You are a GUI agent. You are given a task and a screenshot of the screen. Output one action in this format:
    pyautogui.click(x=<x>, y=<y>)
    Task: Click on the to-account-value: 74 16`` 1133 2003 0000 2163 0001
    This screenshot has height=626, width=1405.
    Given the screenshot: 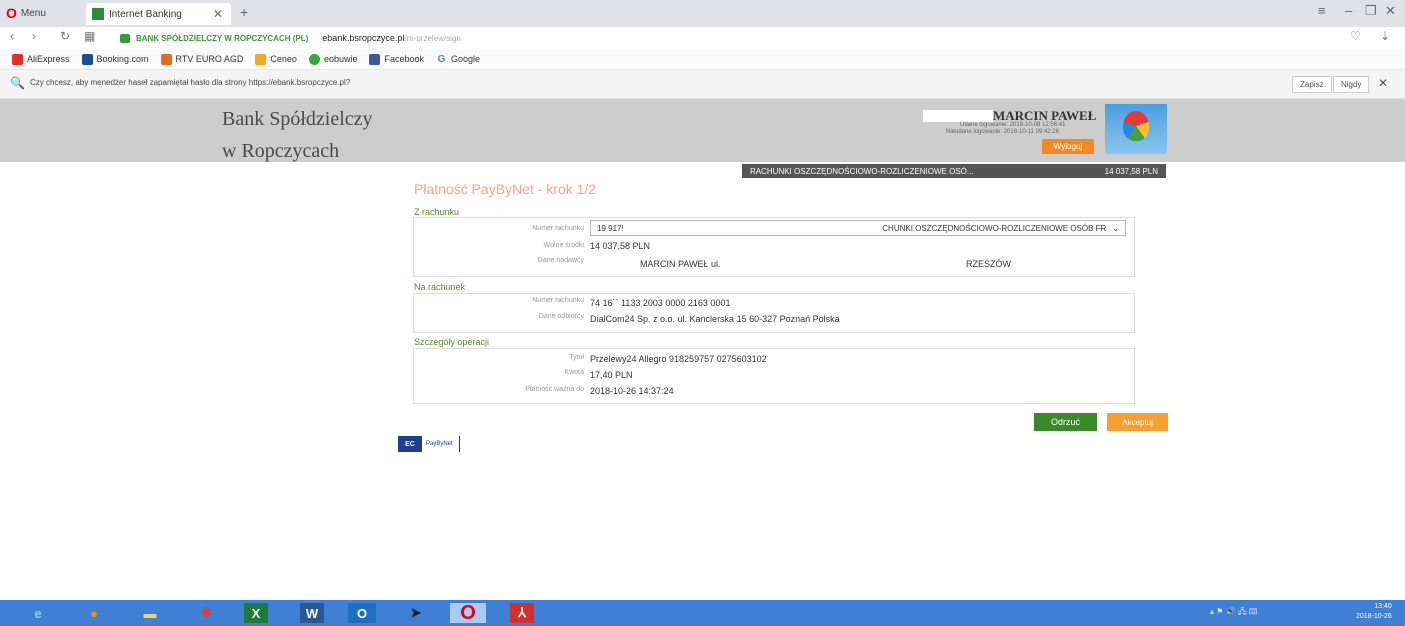 What is the action you would take?
    pyautogui.click(x=660, y=303)
    